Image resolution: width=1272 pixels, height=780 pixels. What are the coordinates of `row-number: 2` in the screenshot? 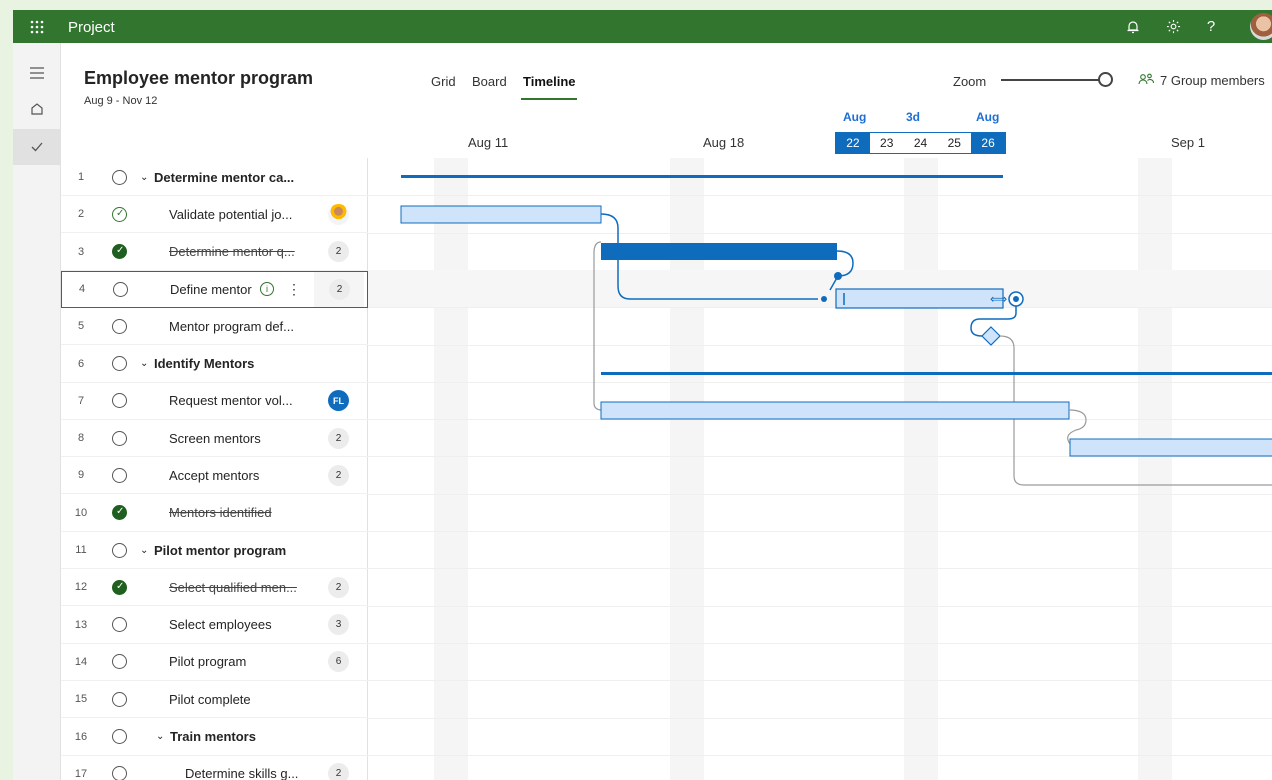 It's located at (81, 214).